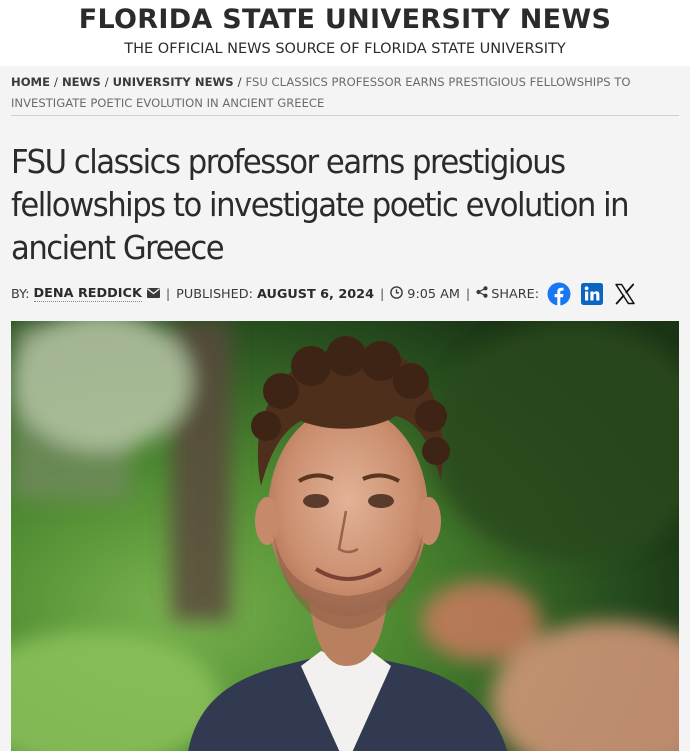 The width and height of the screenshot is (690, 751). I want to click on published-date: AUGUST 6, 2024, so click(315, 294).